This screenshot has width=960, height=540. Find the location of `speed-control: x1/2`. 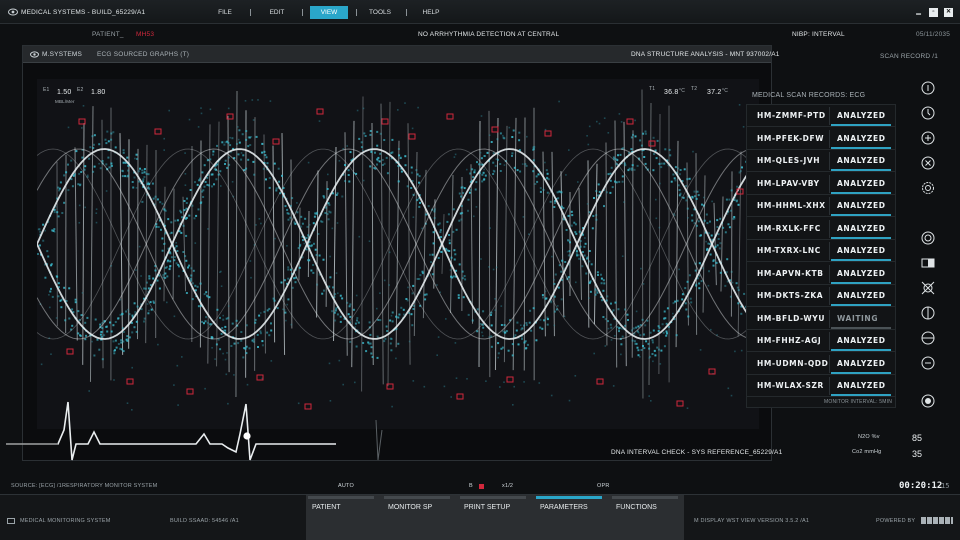

speed-control: x1/2 is located at coordinates (507, 486).